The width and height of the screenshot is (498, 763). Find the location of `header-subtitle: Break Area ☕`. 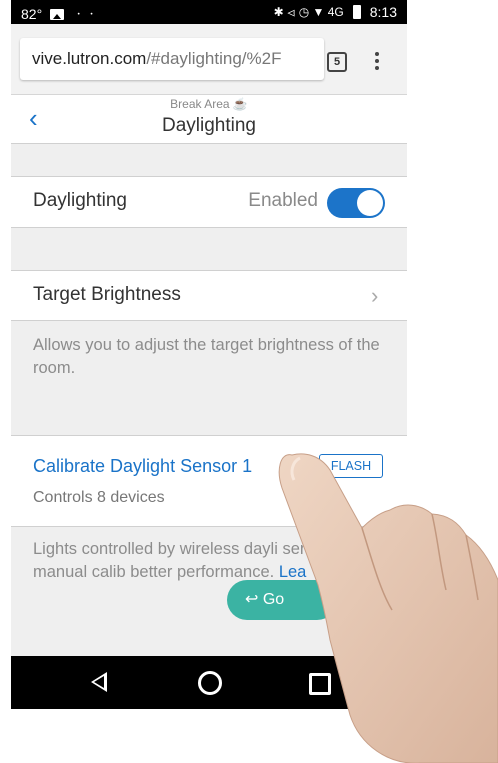

header-subtitle: Break Area ☕ is located at coordinates (209, 104).